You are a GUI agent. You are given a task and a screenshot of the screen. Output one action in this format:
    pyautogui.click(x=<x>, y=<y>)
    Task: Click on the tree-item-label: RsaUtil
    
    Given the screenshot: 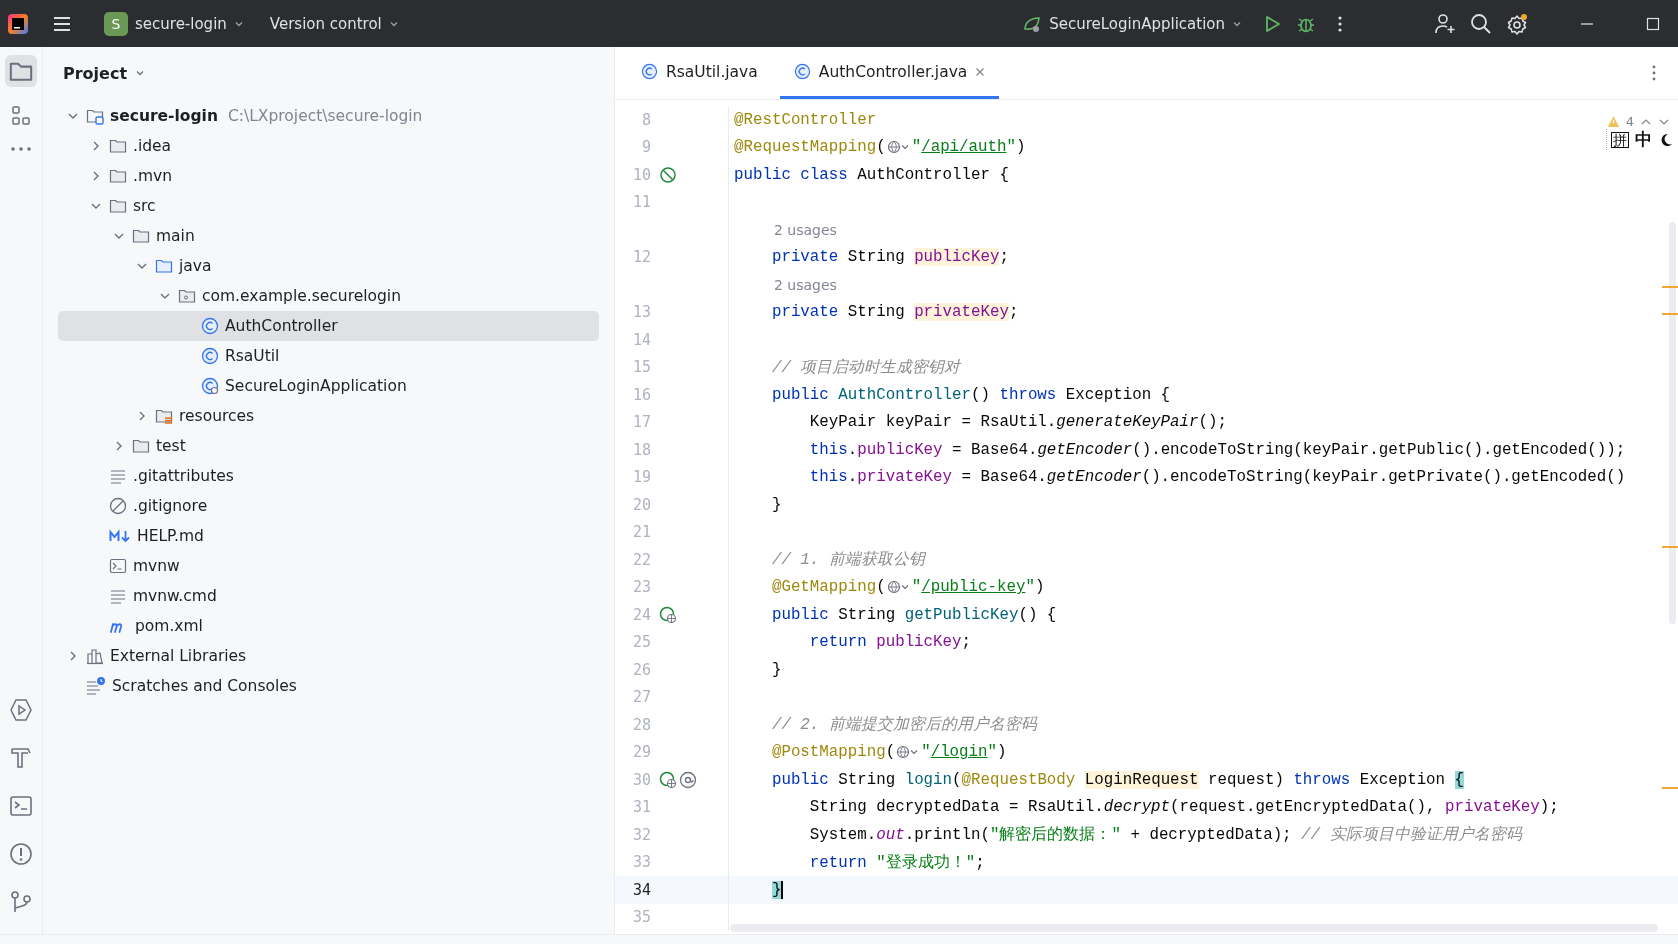 What is the action you would take?
    pyautogui.click(x=252, y=356)
    